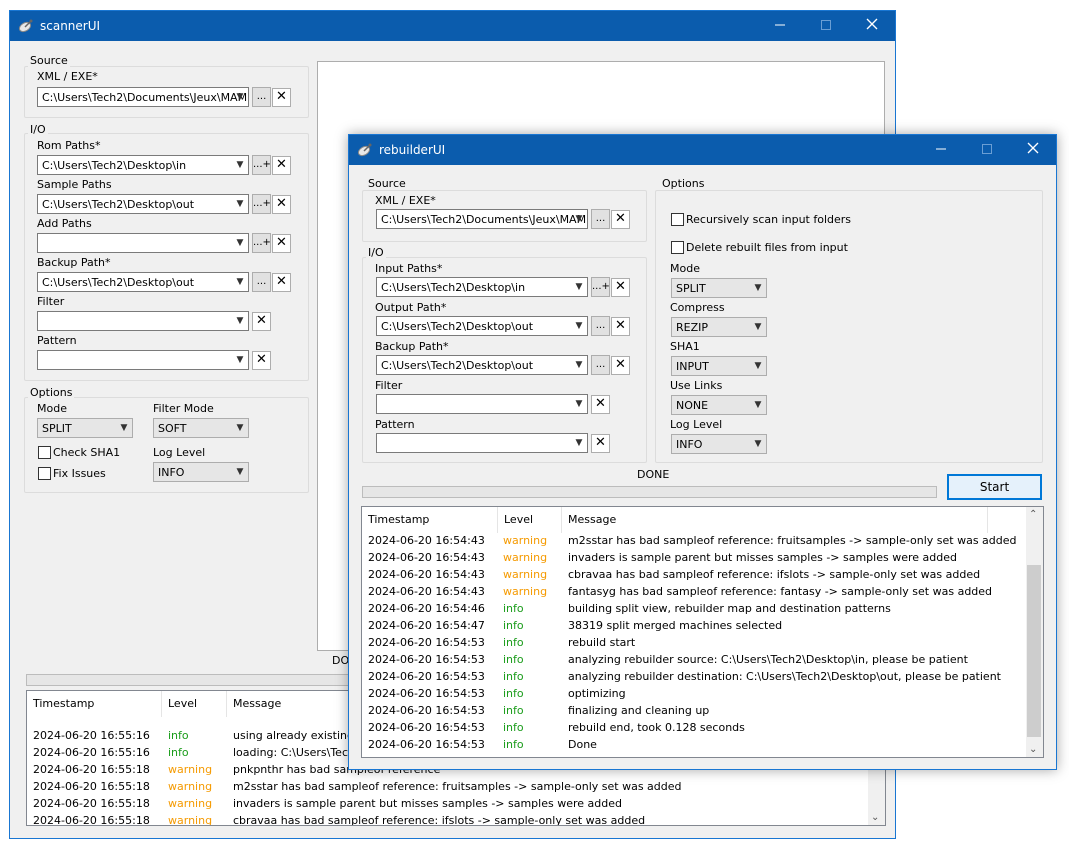 The height and width of the screenshot is (850, 1069). I want to click on chevron-up-icon: ⌃, so click(1033, 514).